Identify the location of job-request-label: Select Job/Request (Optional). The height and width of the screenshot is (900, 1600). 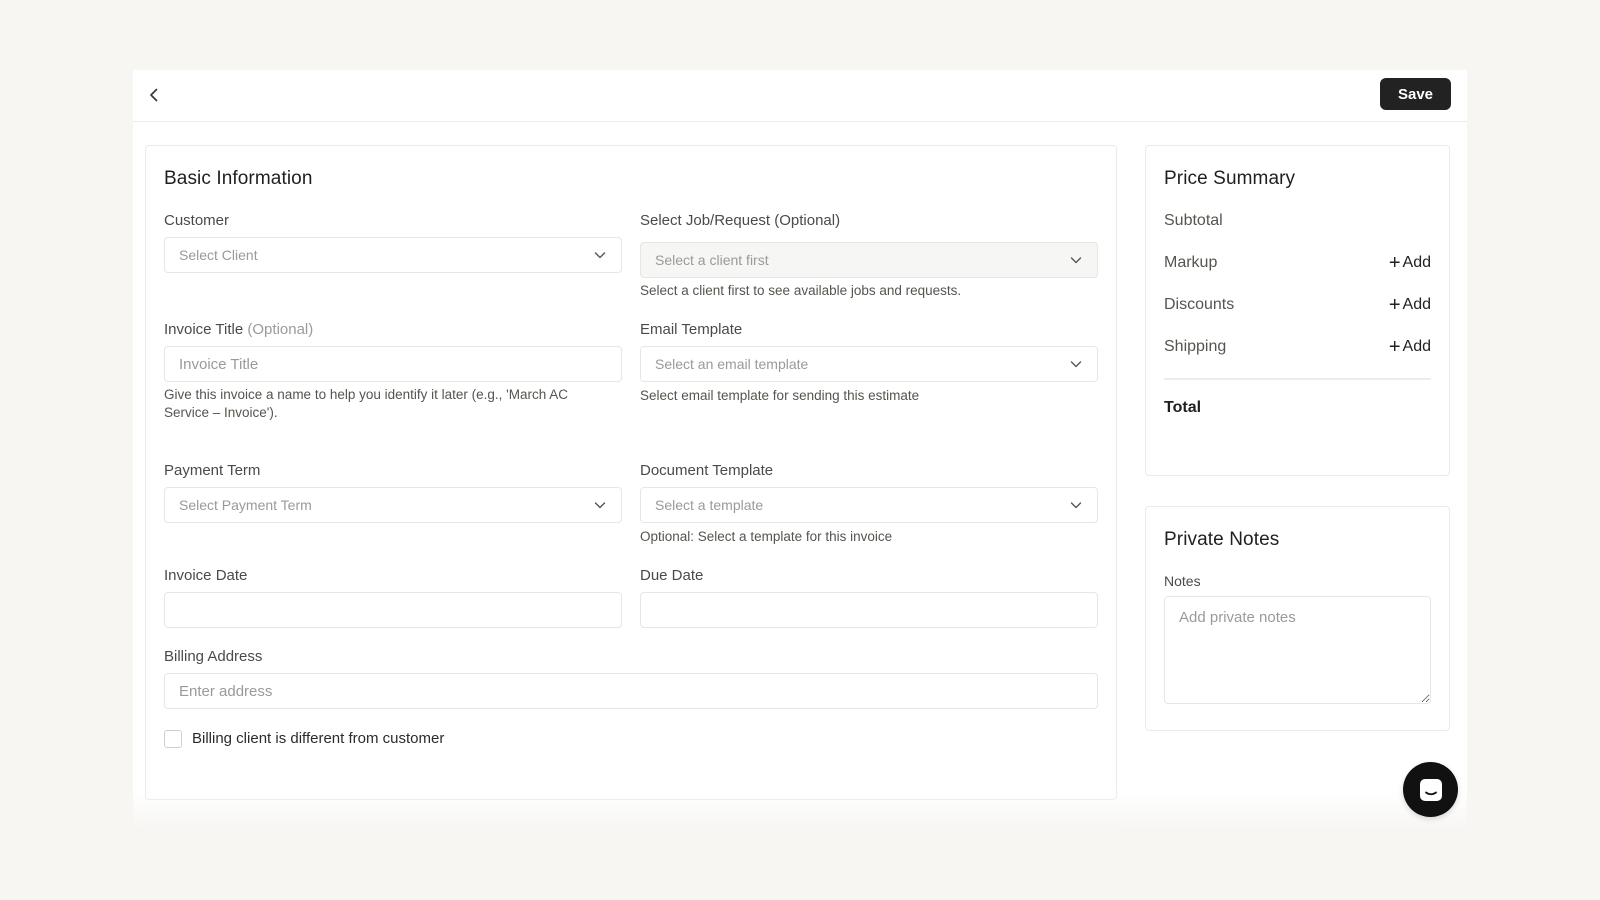
(740, 220).